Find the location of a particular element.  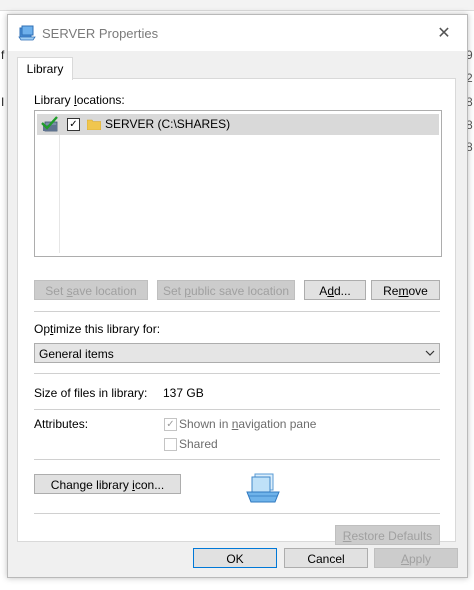

close-icon: ✕ is located at coordinates (444, 33).